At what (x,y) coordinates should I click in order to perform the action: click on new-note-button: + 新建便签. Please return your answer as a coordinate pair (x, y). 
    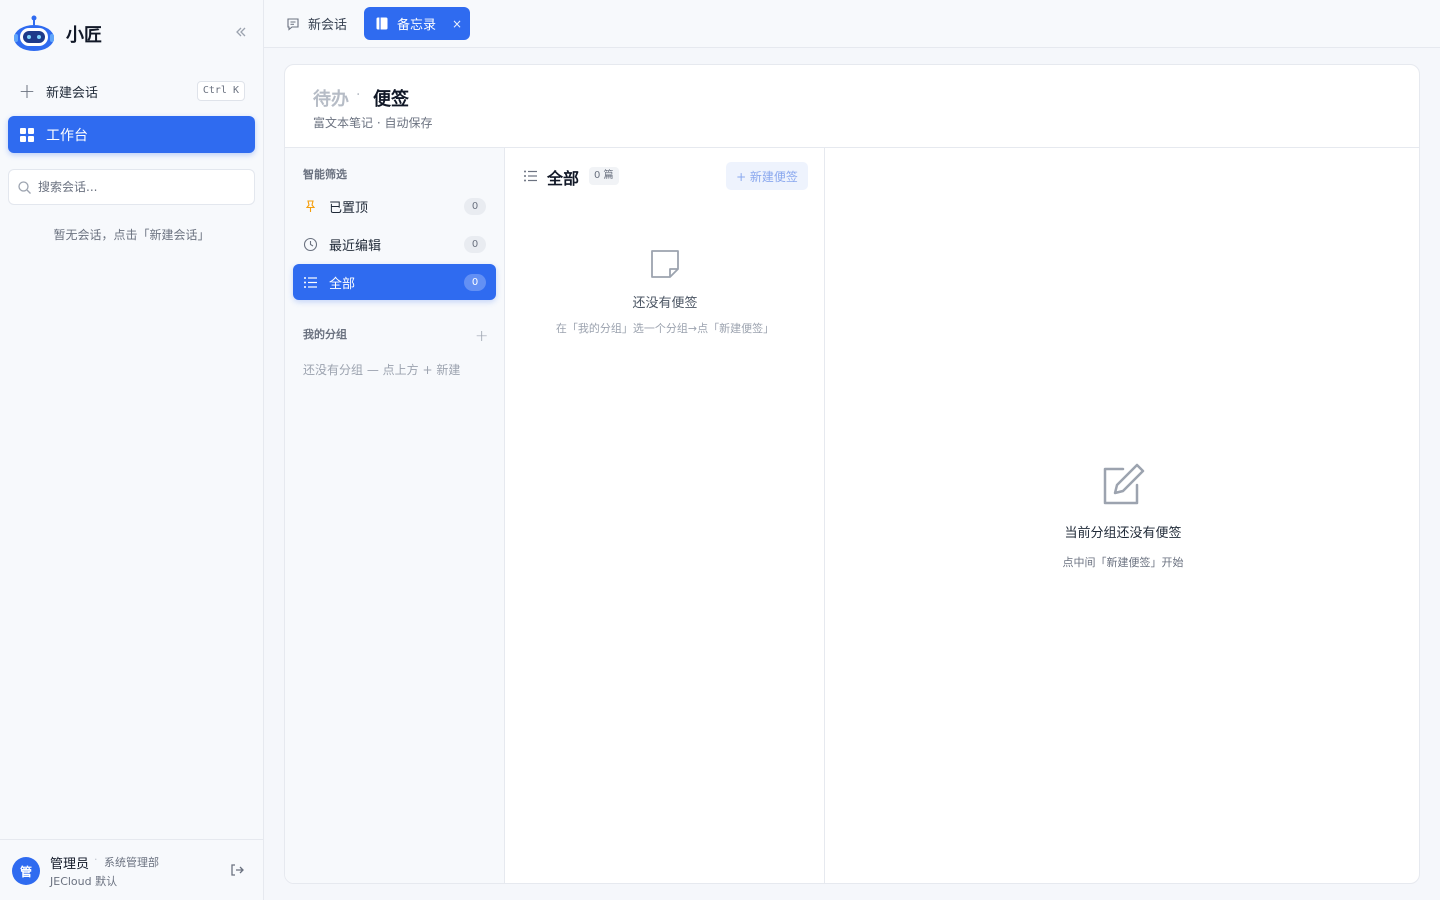
    Looking at the image, I should click on (767, 176).